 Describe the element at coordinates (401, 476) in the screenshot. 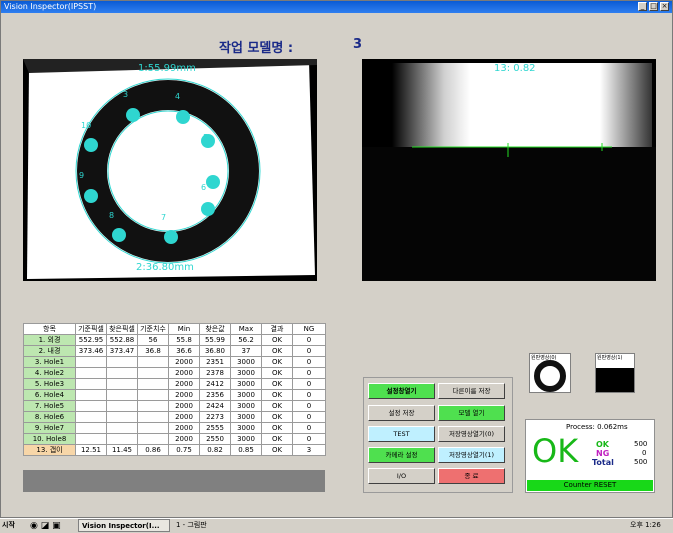

I see `io-button: I/O` at that location.